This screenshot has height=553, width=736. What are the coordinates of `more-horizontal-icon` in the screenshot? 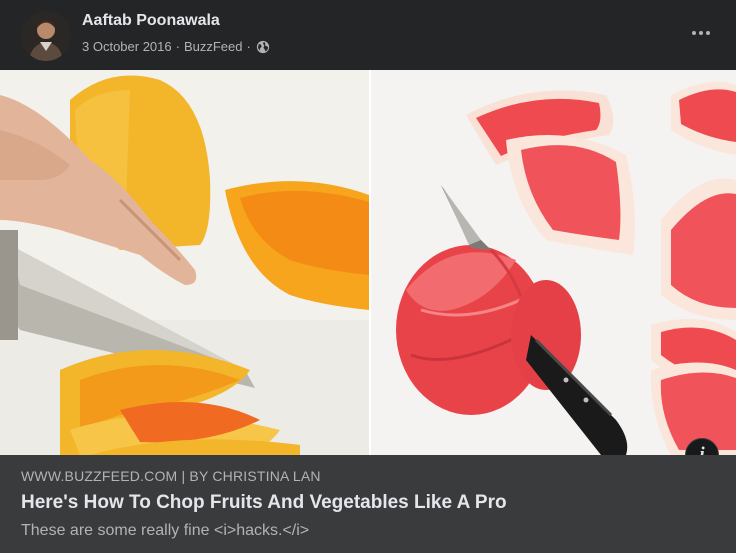 It's located at (701, 33).